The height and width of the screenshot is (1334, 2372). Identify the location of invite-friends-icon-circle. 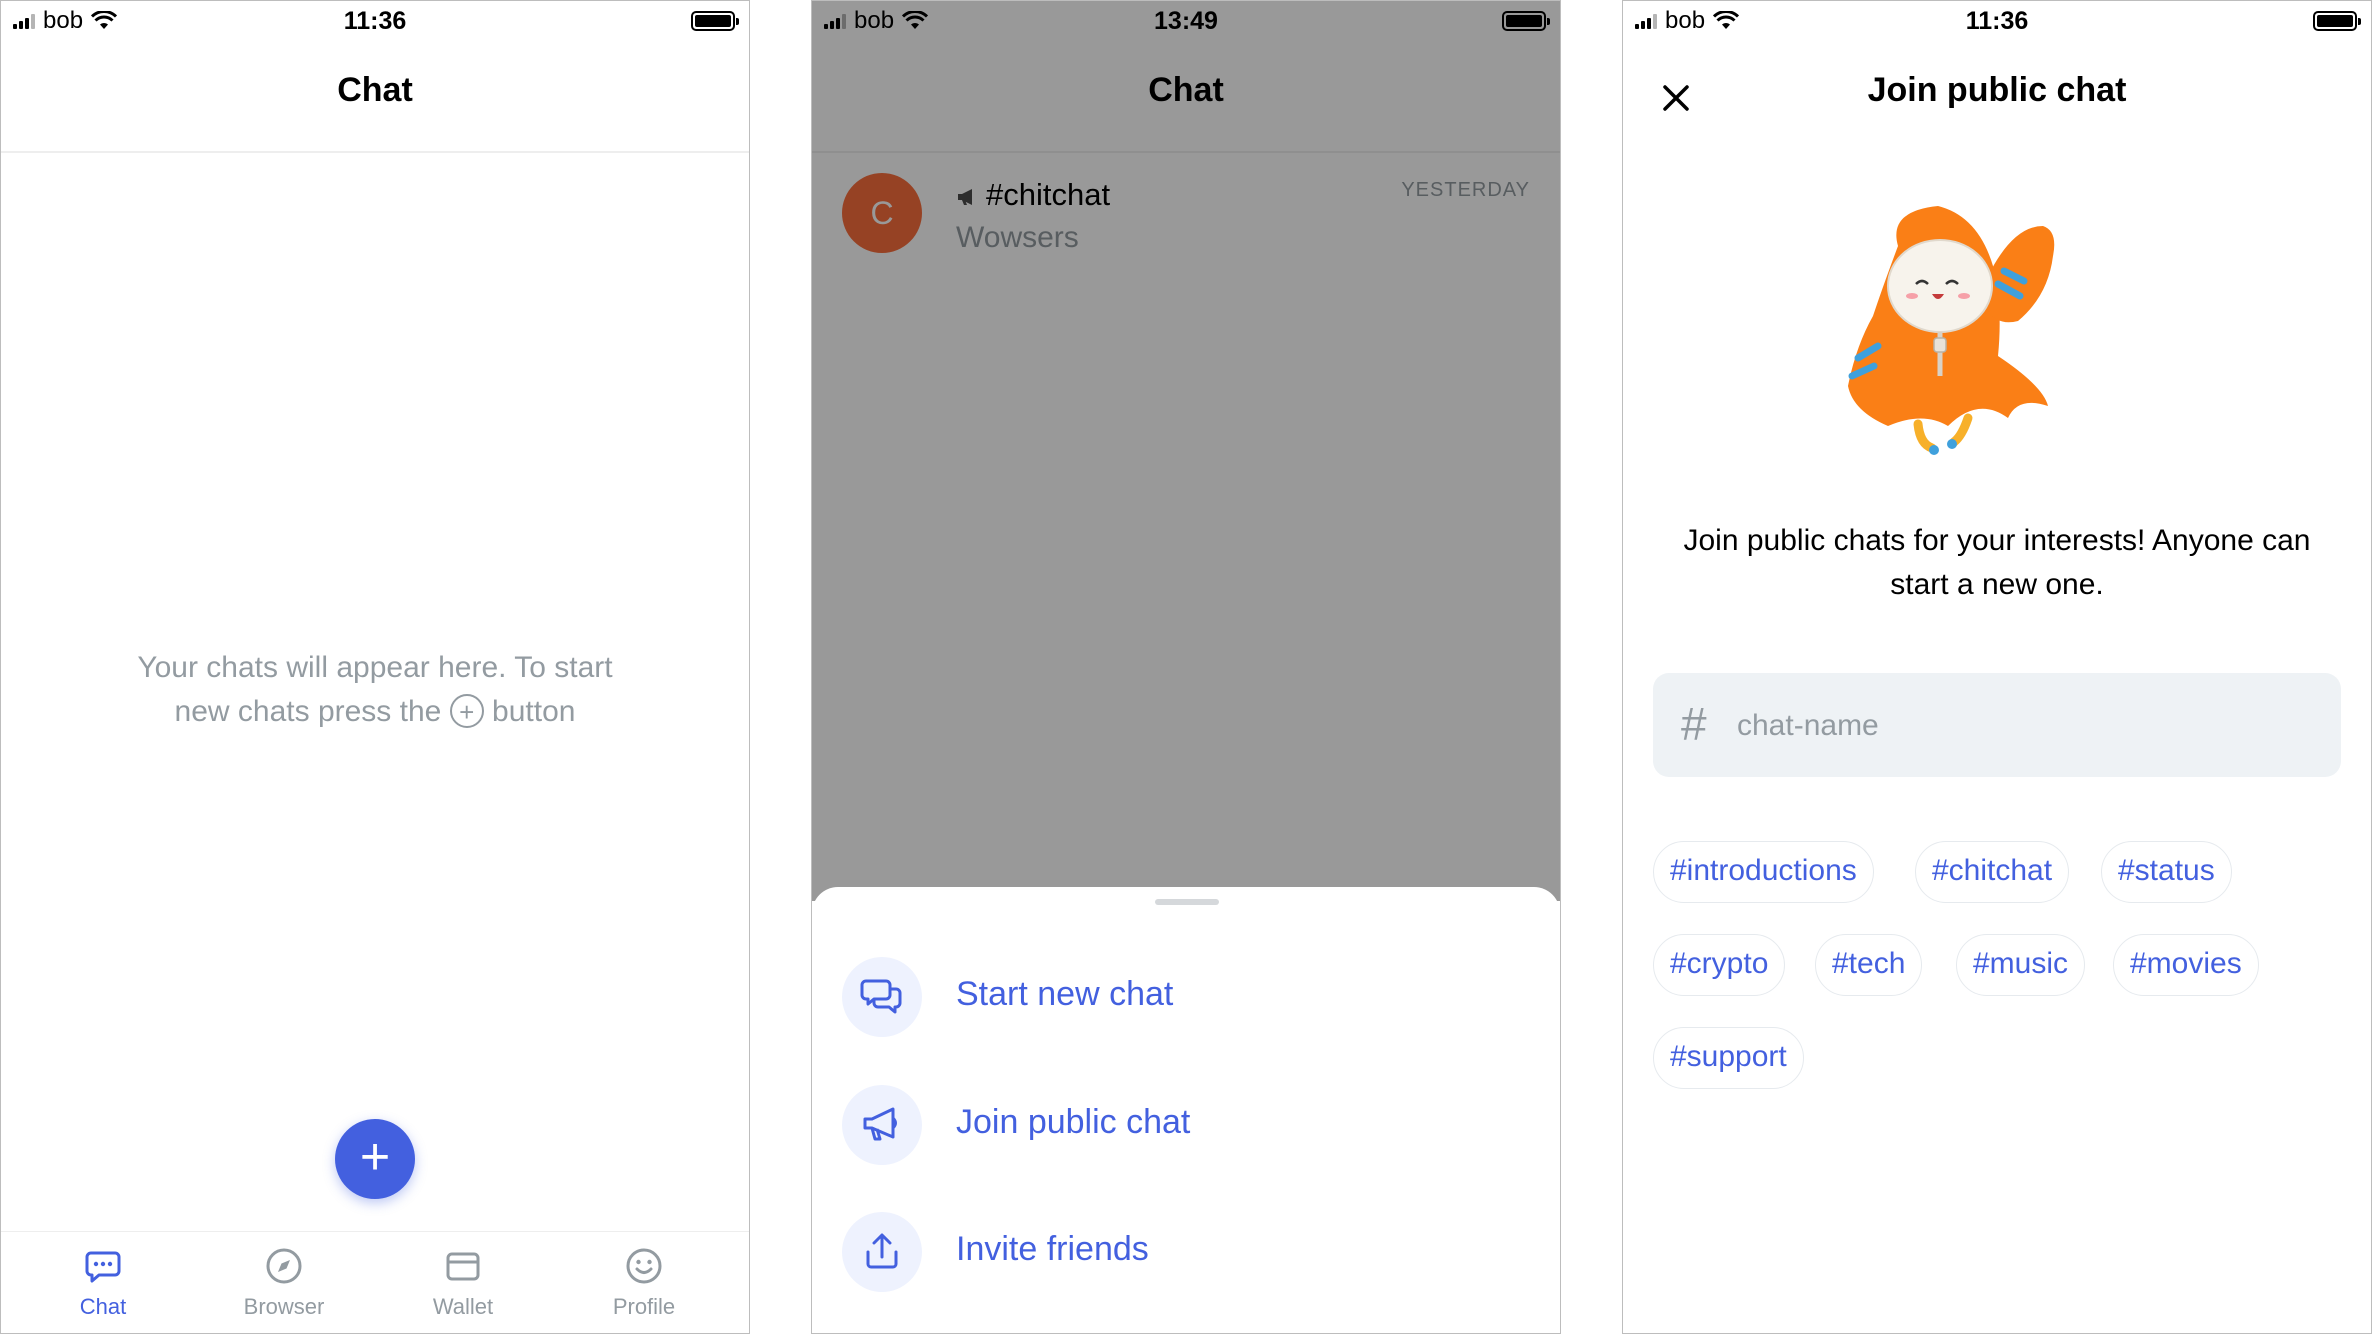
(882, 1252).